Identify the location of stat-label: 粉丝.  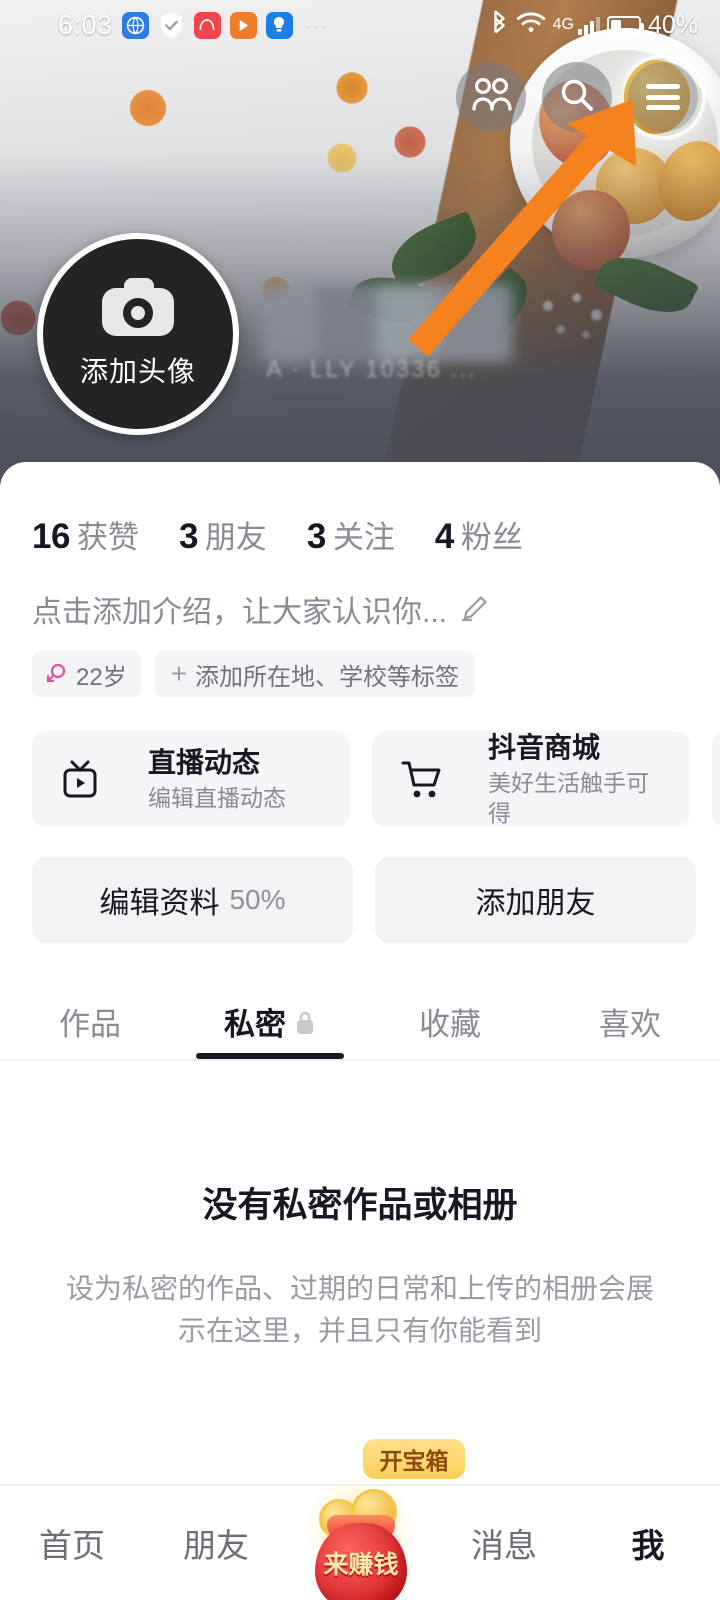
(491, 537).